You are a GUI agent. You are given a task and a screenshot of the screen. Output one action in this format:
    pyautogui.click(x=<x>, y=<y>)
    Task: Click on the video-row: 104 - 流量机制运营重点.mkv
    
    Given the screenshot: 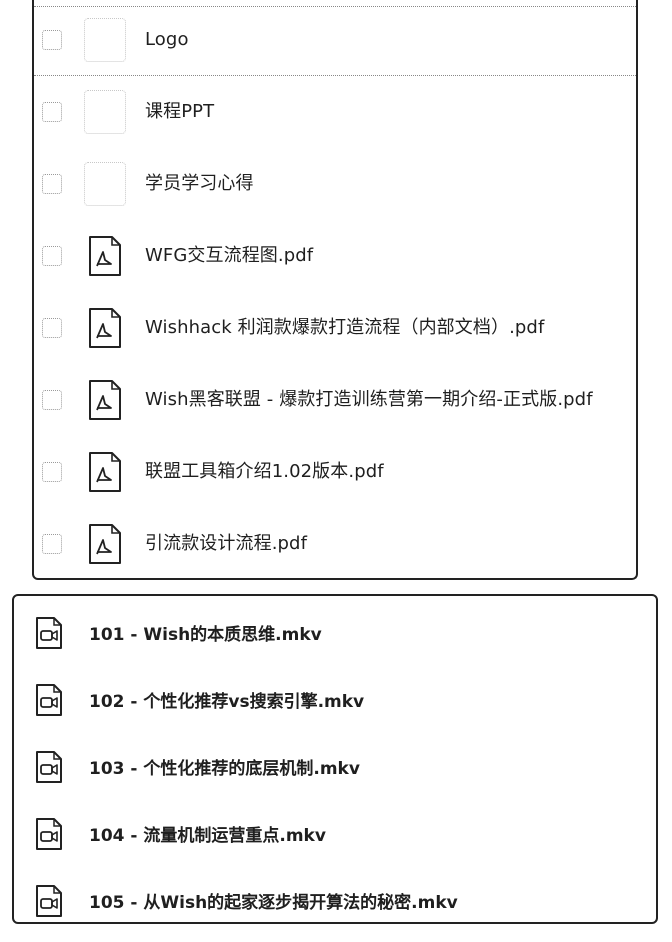 What is the action you would take?
    pyautogui.click(x=335, y=830)
    